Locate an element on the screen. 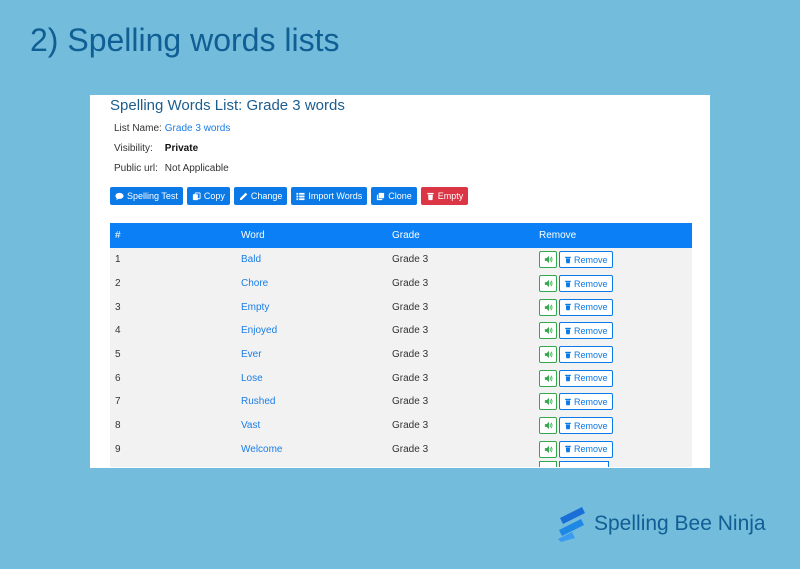  pencil-icon is located at coordinates (243, 196).